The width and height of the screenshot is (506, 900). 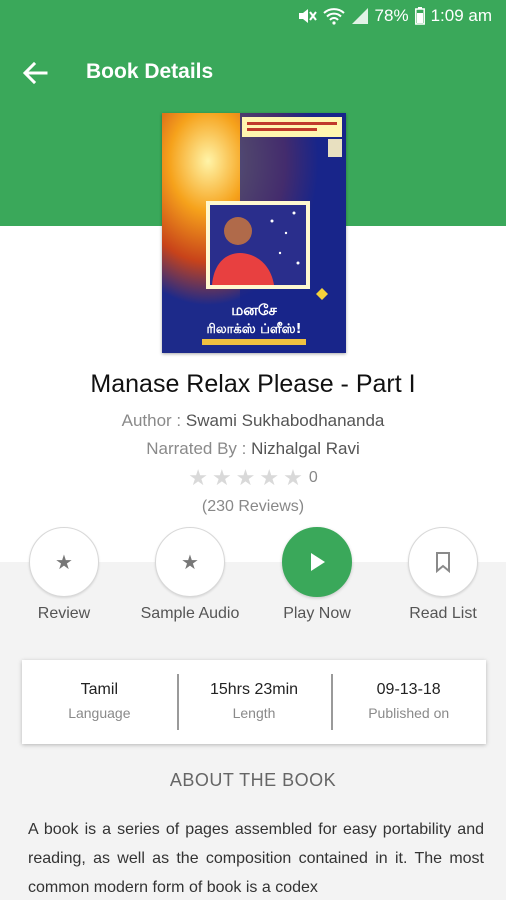 I want to click on svg-text: மனசே, so click(x=254, y=310).